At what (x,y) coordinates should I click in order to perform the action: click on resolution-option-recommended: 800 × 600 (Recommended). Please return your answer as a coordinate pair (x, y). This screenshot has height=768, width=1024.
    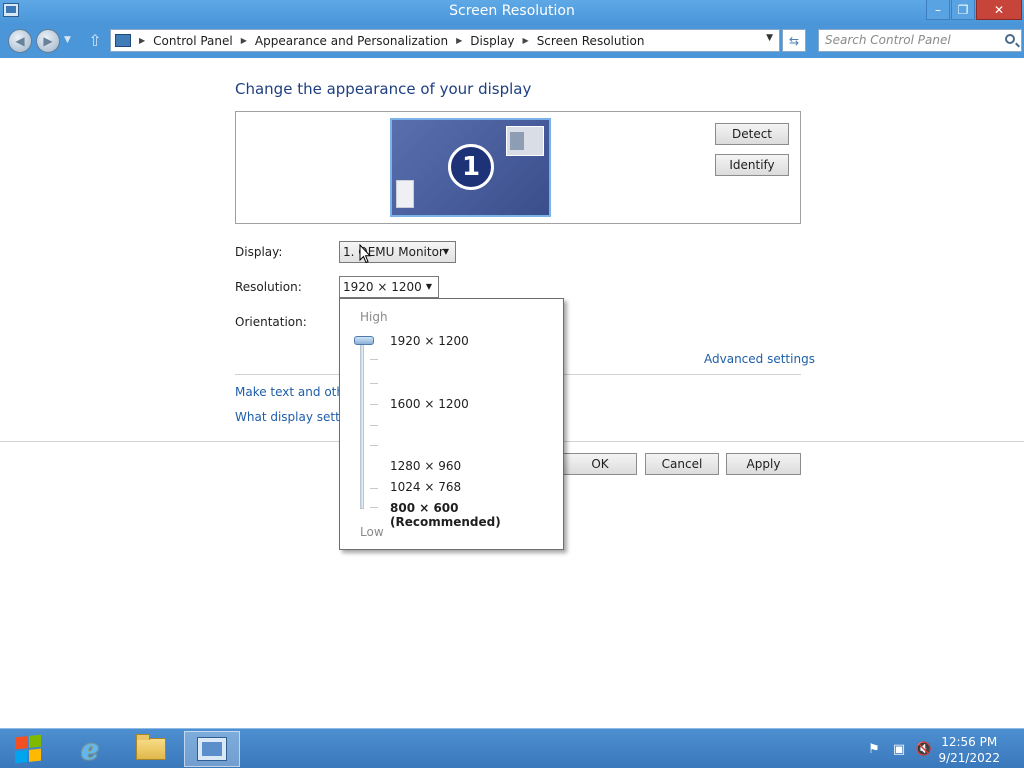
    Looking at the image, I should click on (476, 515).